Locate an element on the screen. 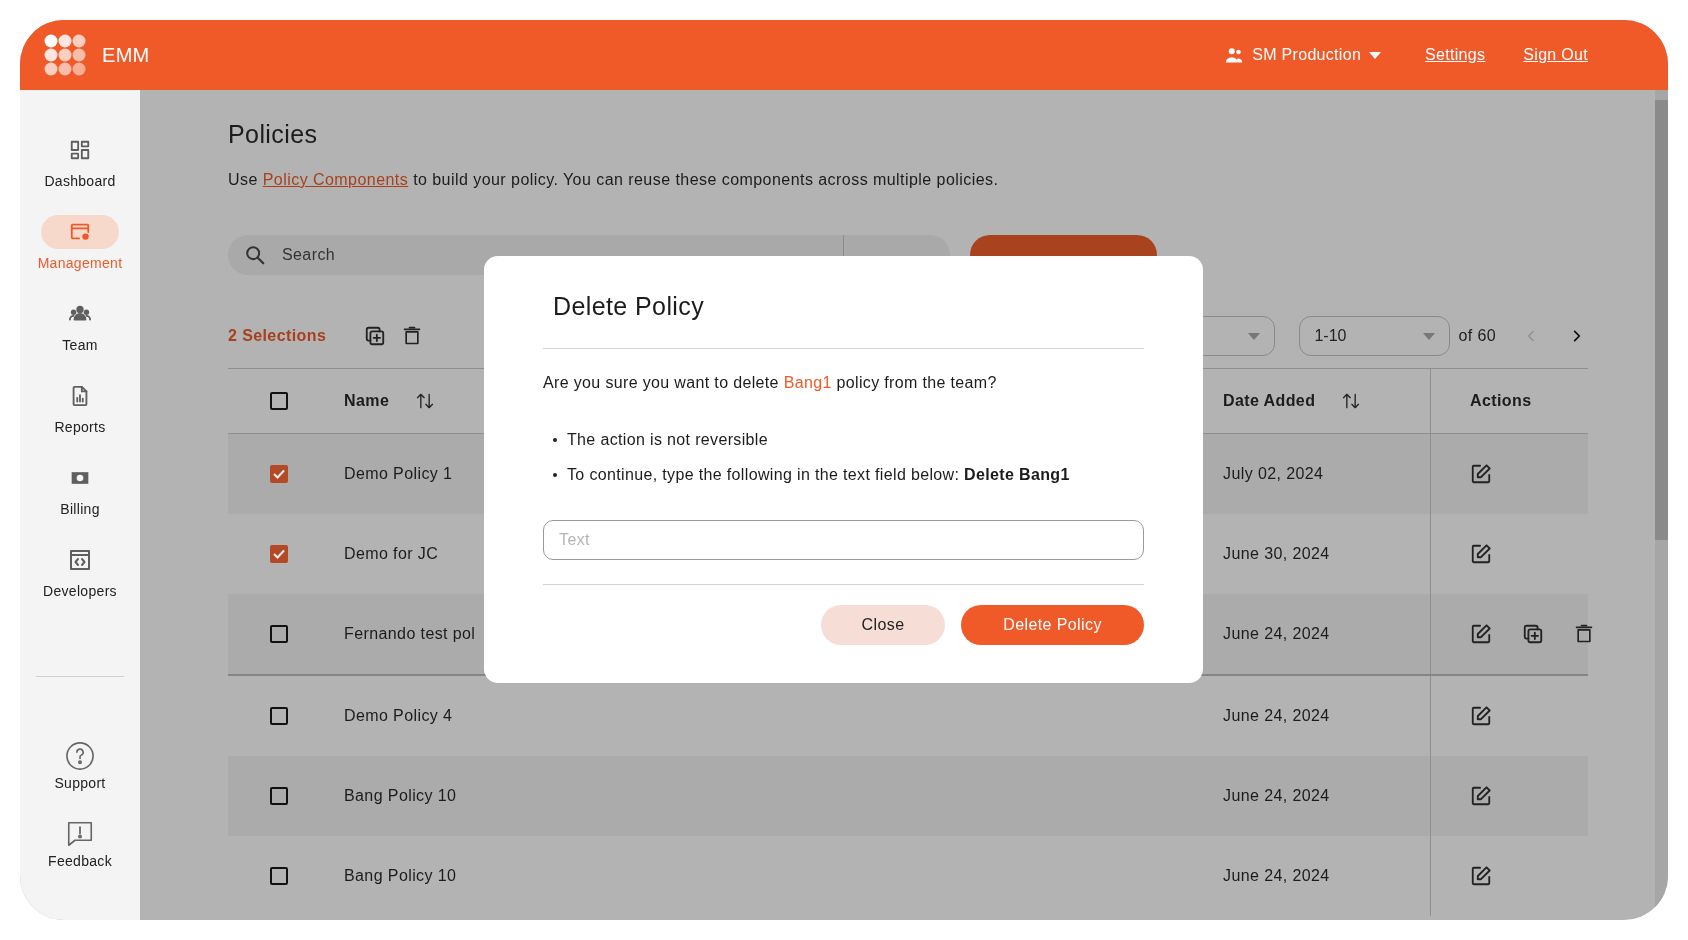 This screenshot has width=1688, height=940. dialog-message: Are you sure you want to delete Bang1 policy from the team? is located at coordinates (770, 383).